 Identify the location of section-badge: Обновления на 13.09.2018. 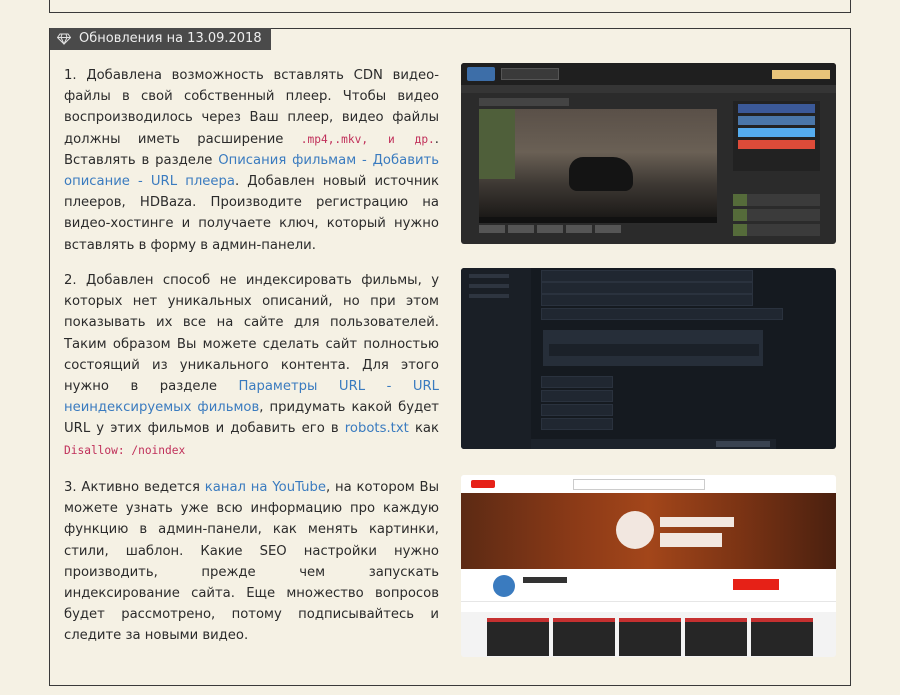
(160, 39).